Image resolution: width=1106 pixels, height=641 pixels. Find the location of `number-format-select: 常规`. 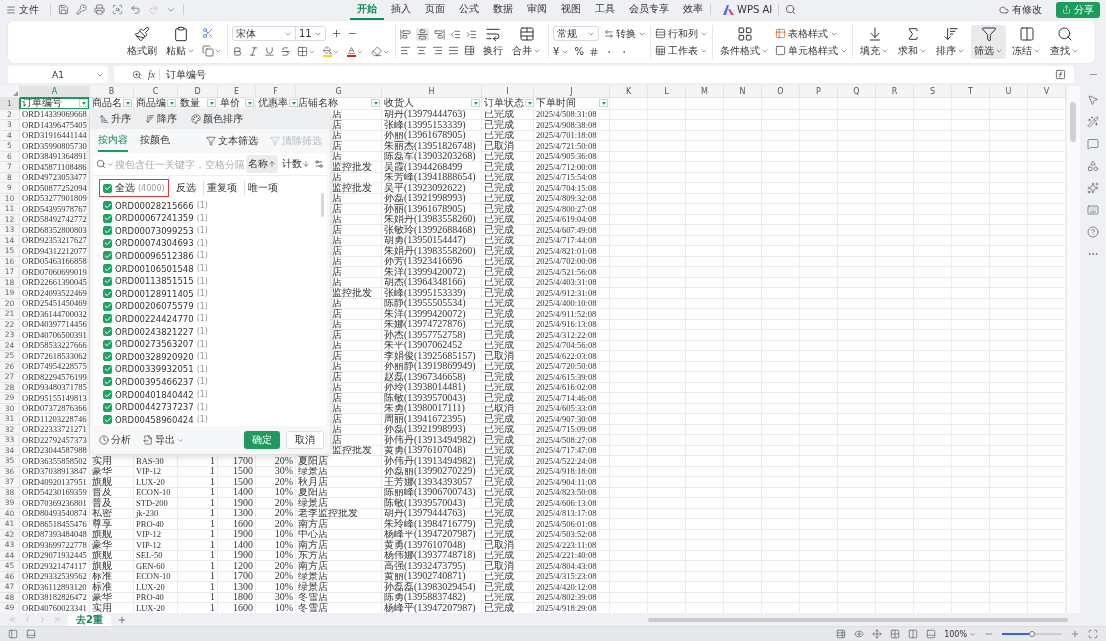

number-format-select: 常规 is located at coordinates (576, 33).